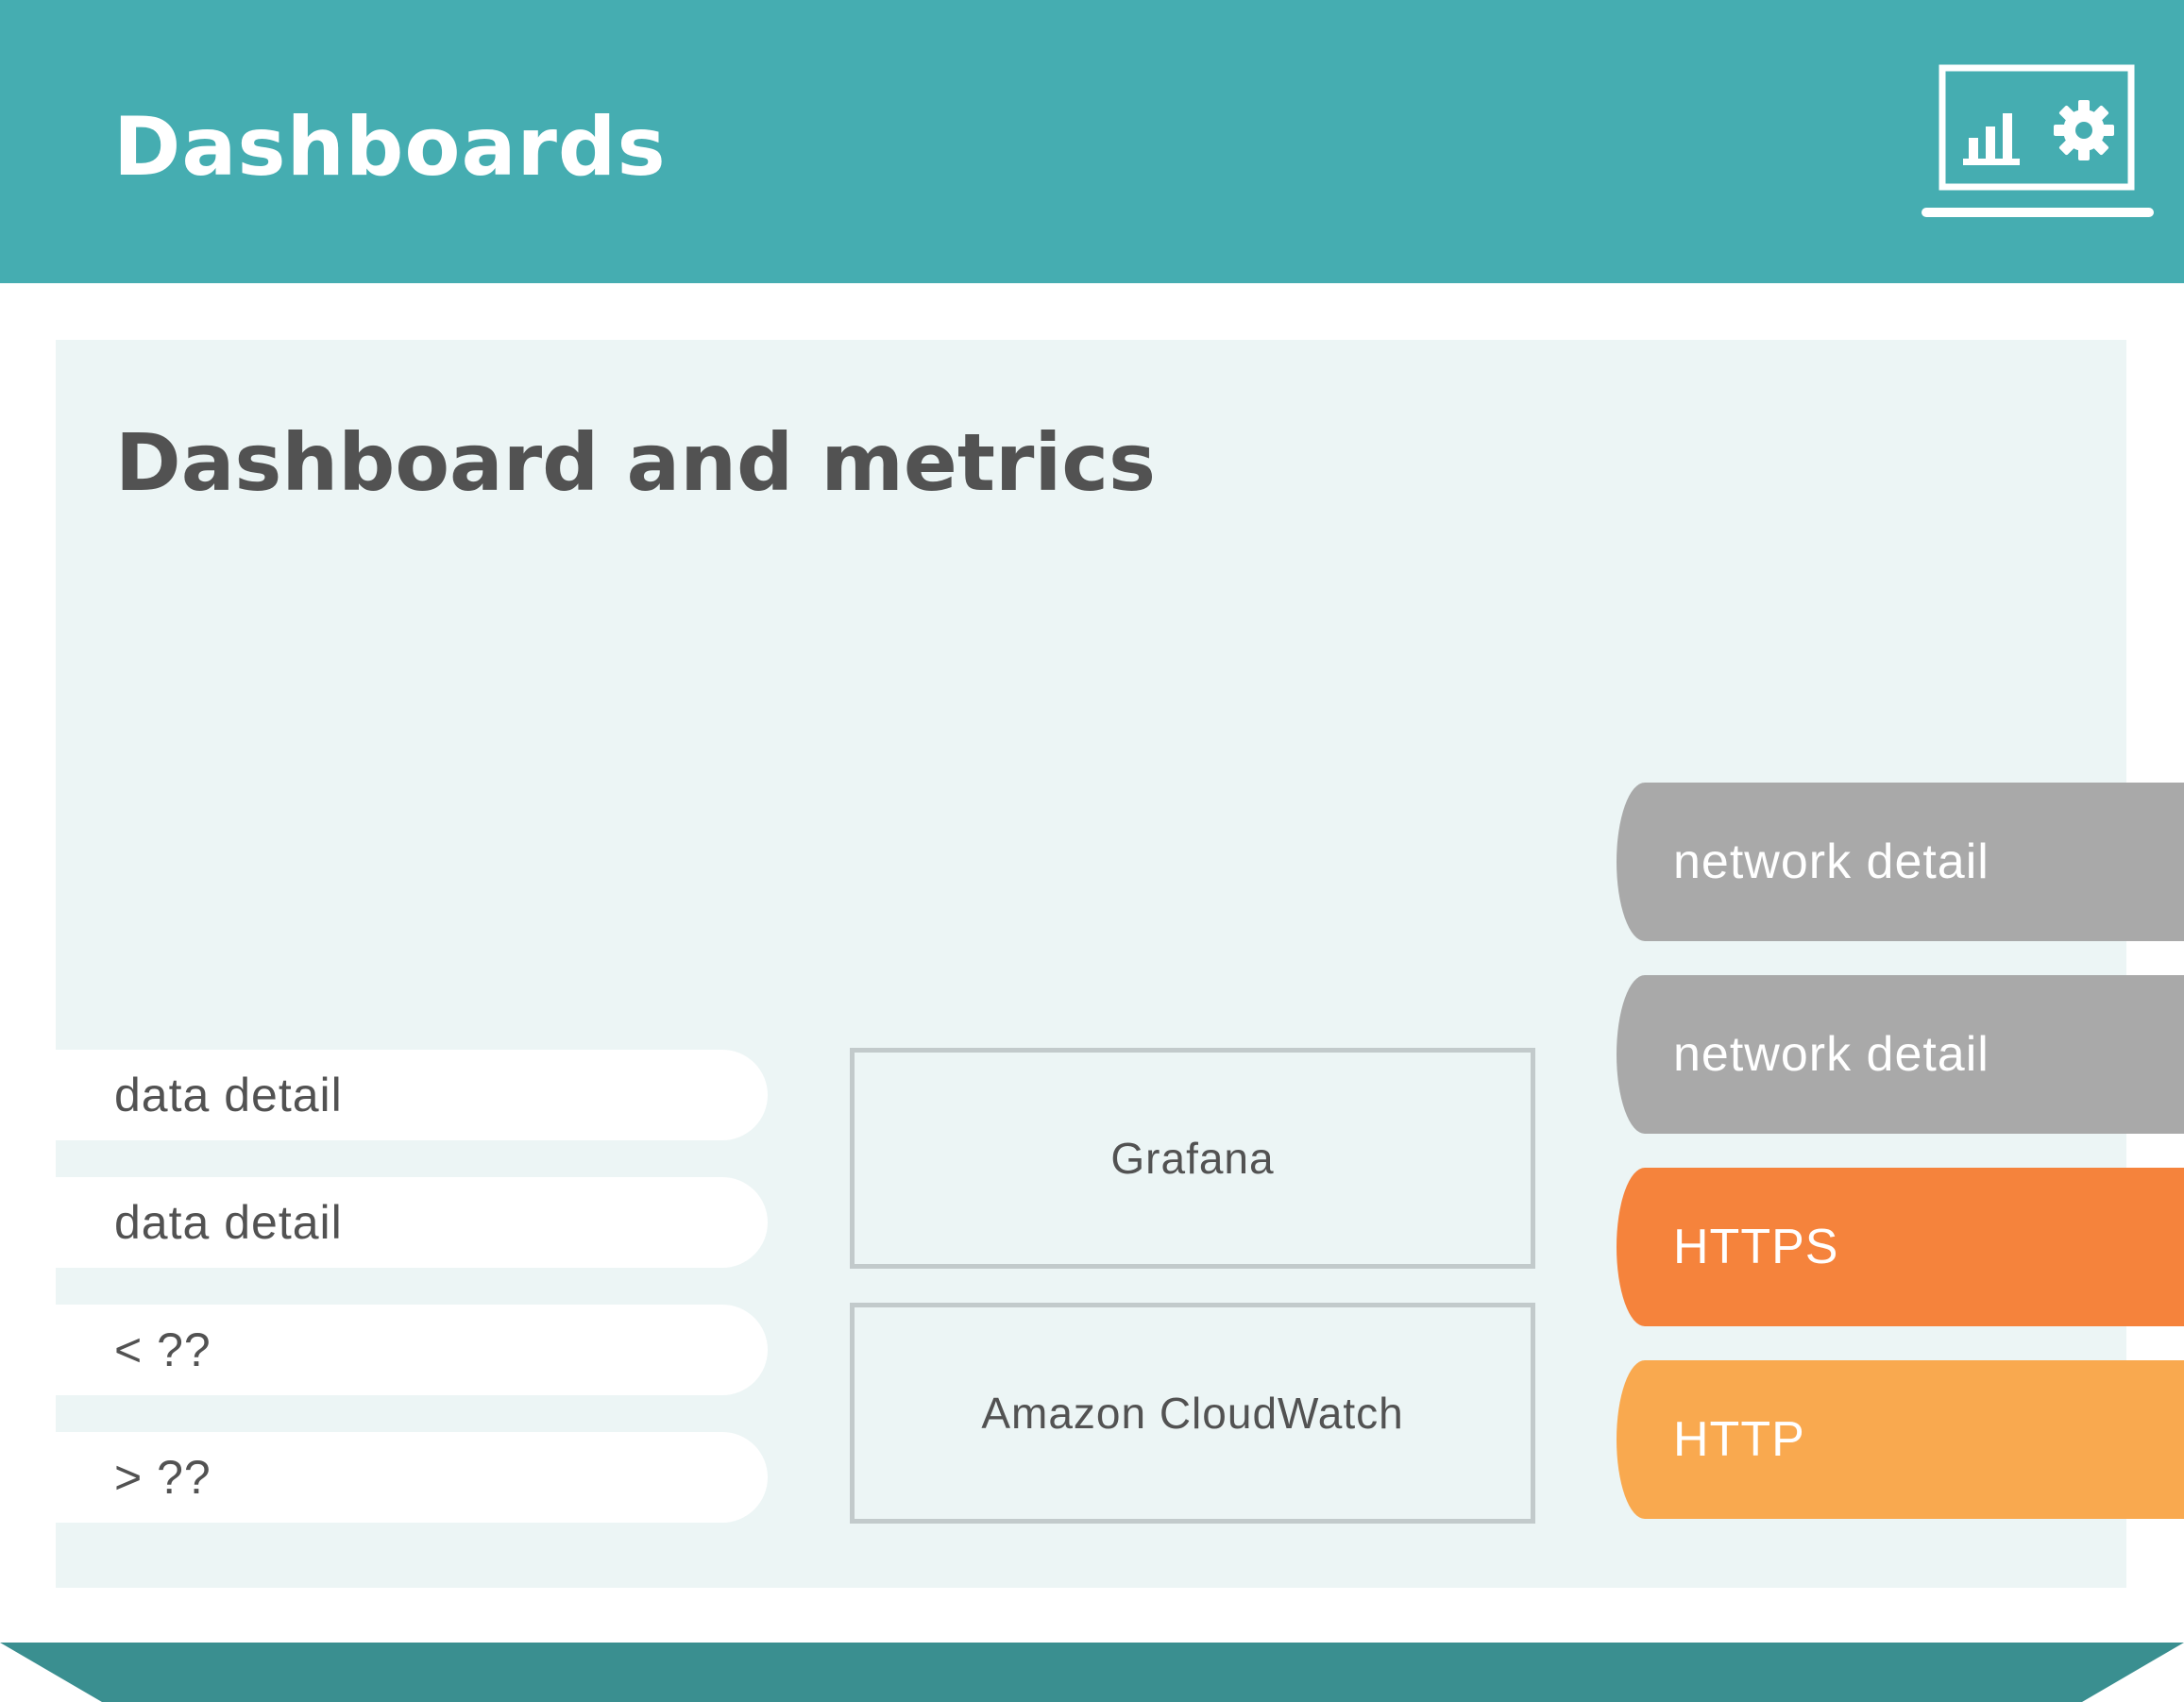  What do you see at coordinates (412, 1478) in the screenshot?
I see `greater-than-item: > ??` at bounding box center [412, 1478].